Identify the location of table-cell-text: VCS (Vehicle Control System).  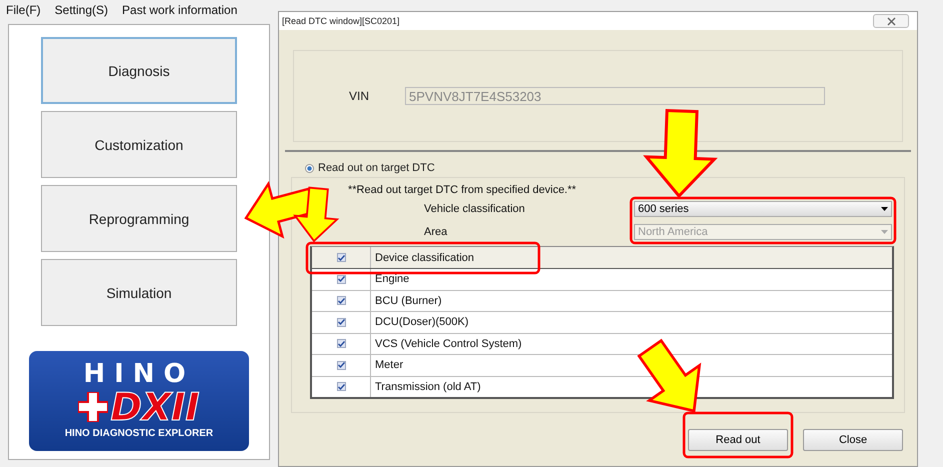
(448, 344).